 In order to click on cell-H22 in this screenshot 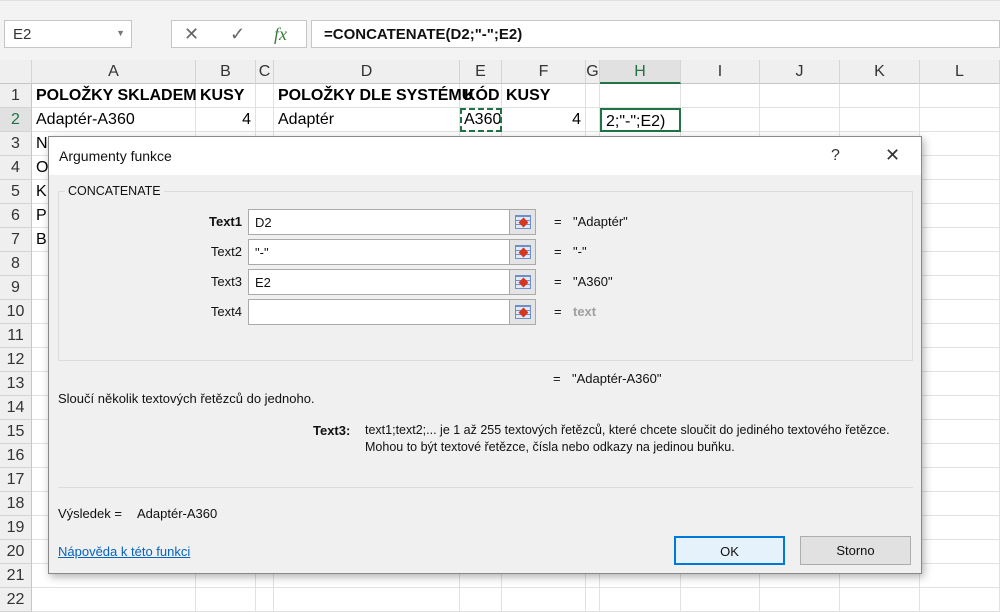, I will do `click(640, 600)`.